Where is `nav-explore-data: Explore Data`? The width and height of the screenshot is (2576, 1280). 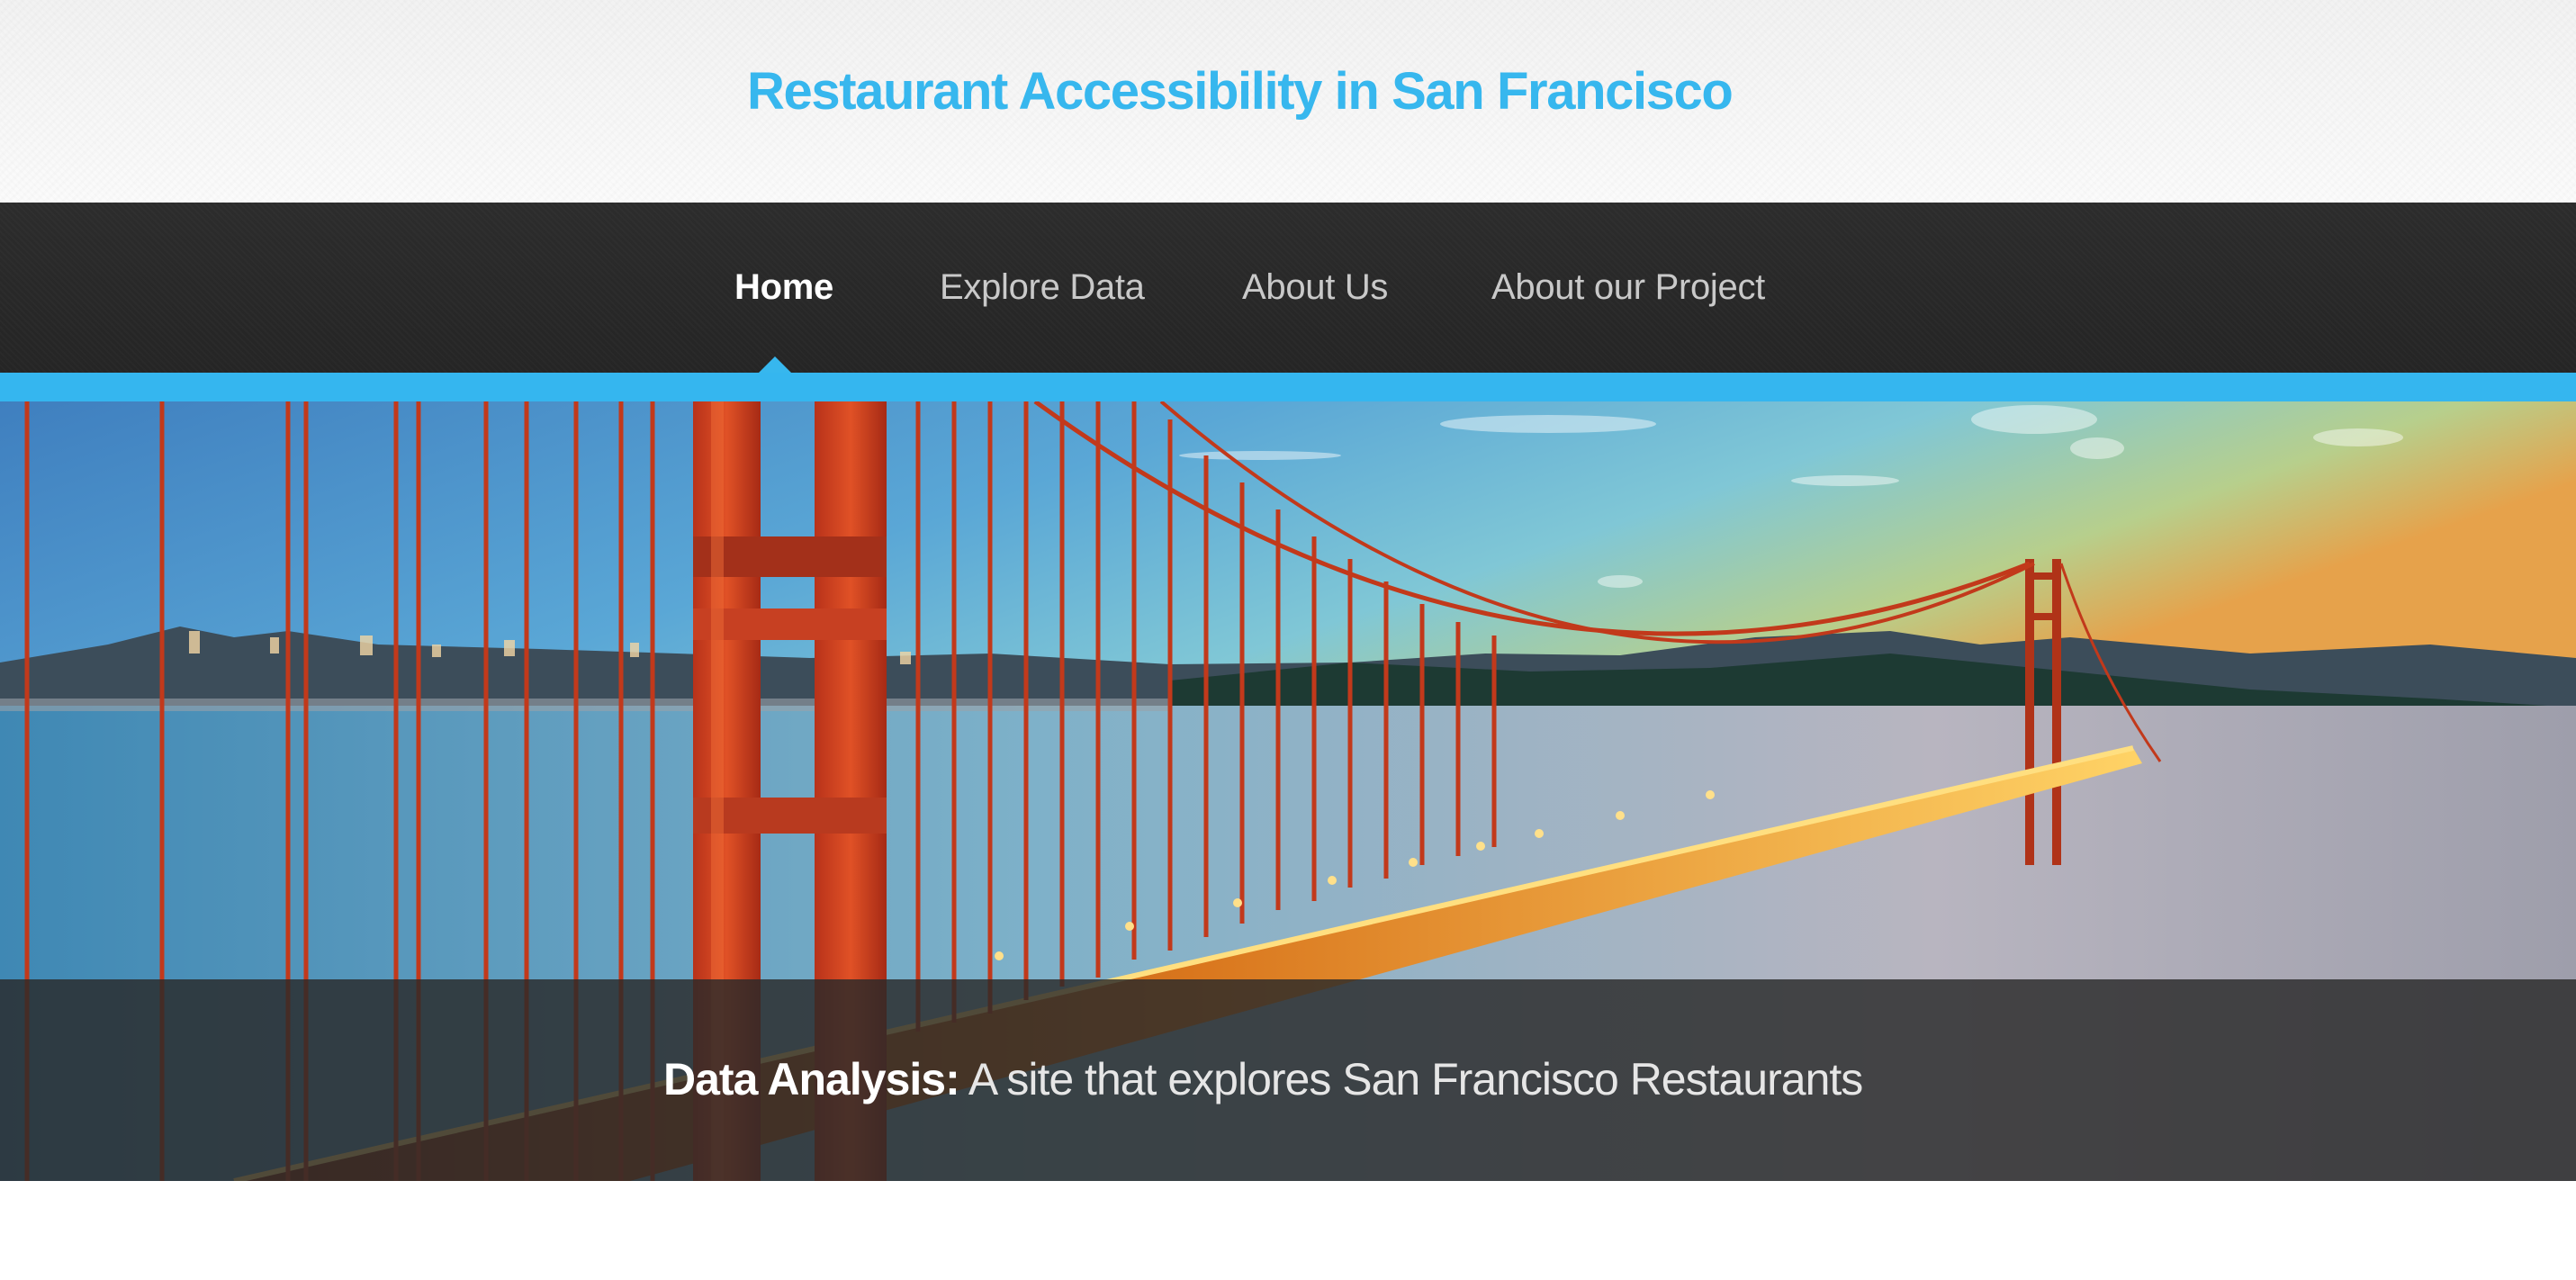
nav-explore-data: Explore Data is located at coordinates (1042, 287).